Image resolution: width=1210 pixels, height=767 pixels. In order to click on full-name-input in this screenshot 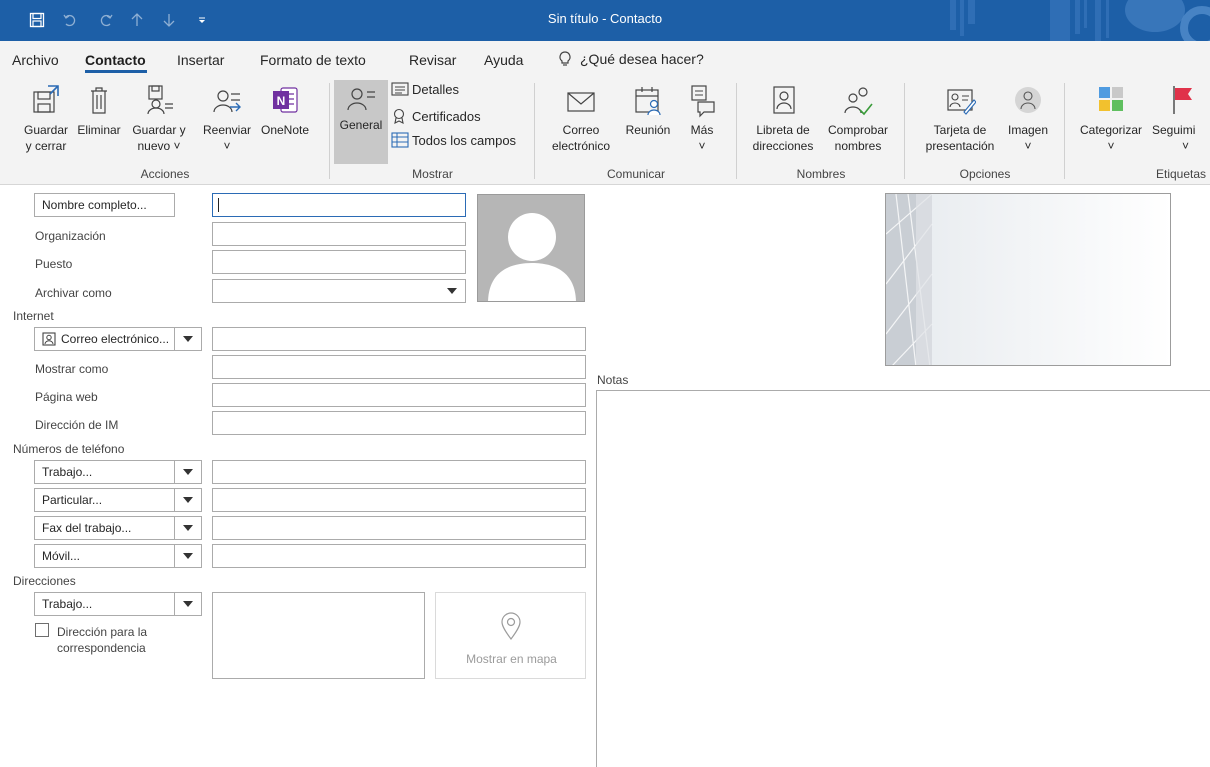, I will do `click(339, 205)`.